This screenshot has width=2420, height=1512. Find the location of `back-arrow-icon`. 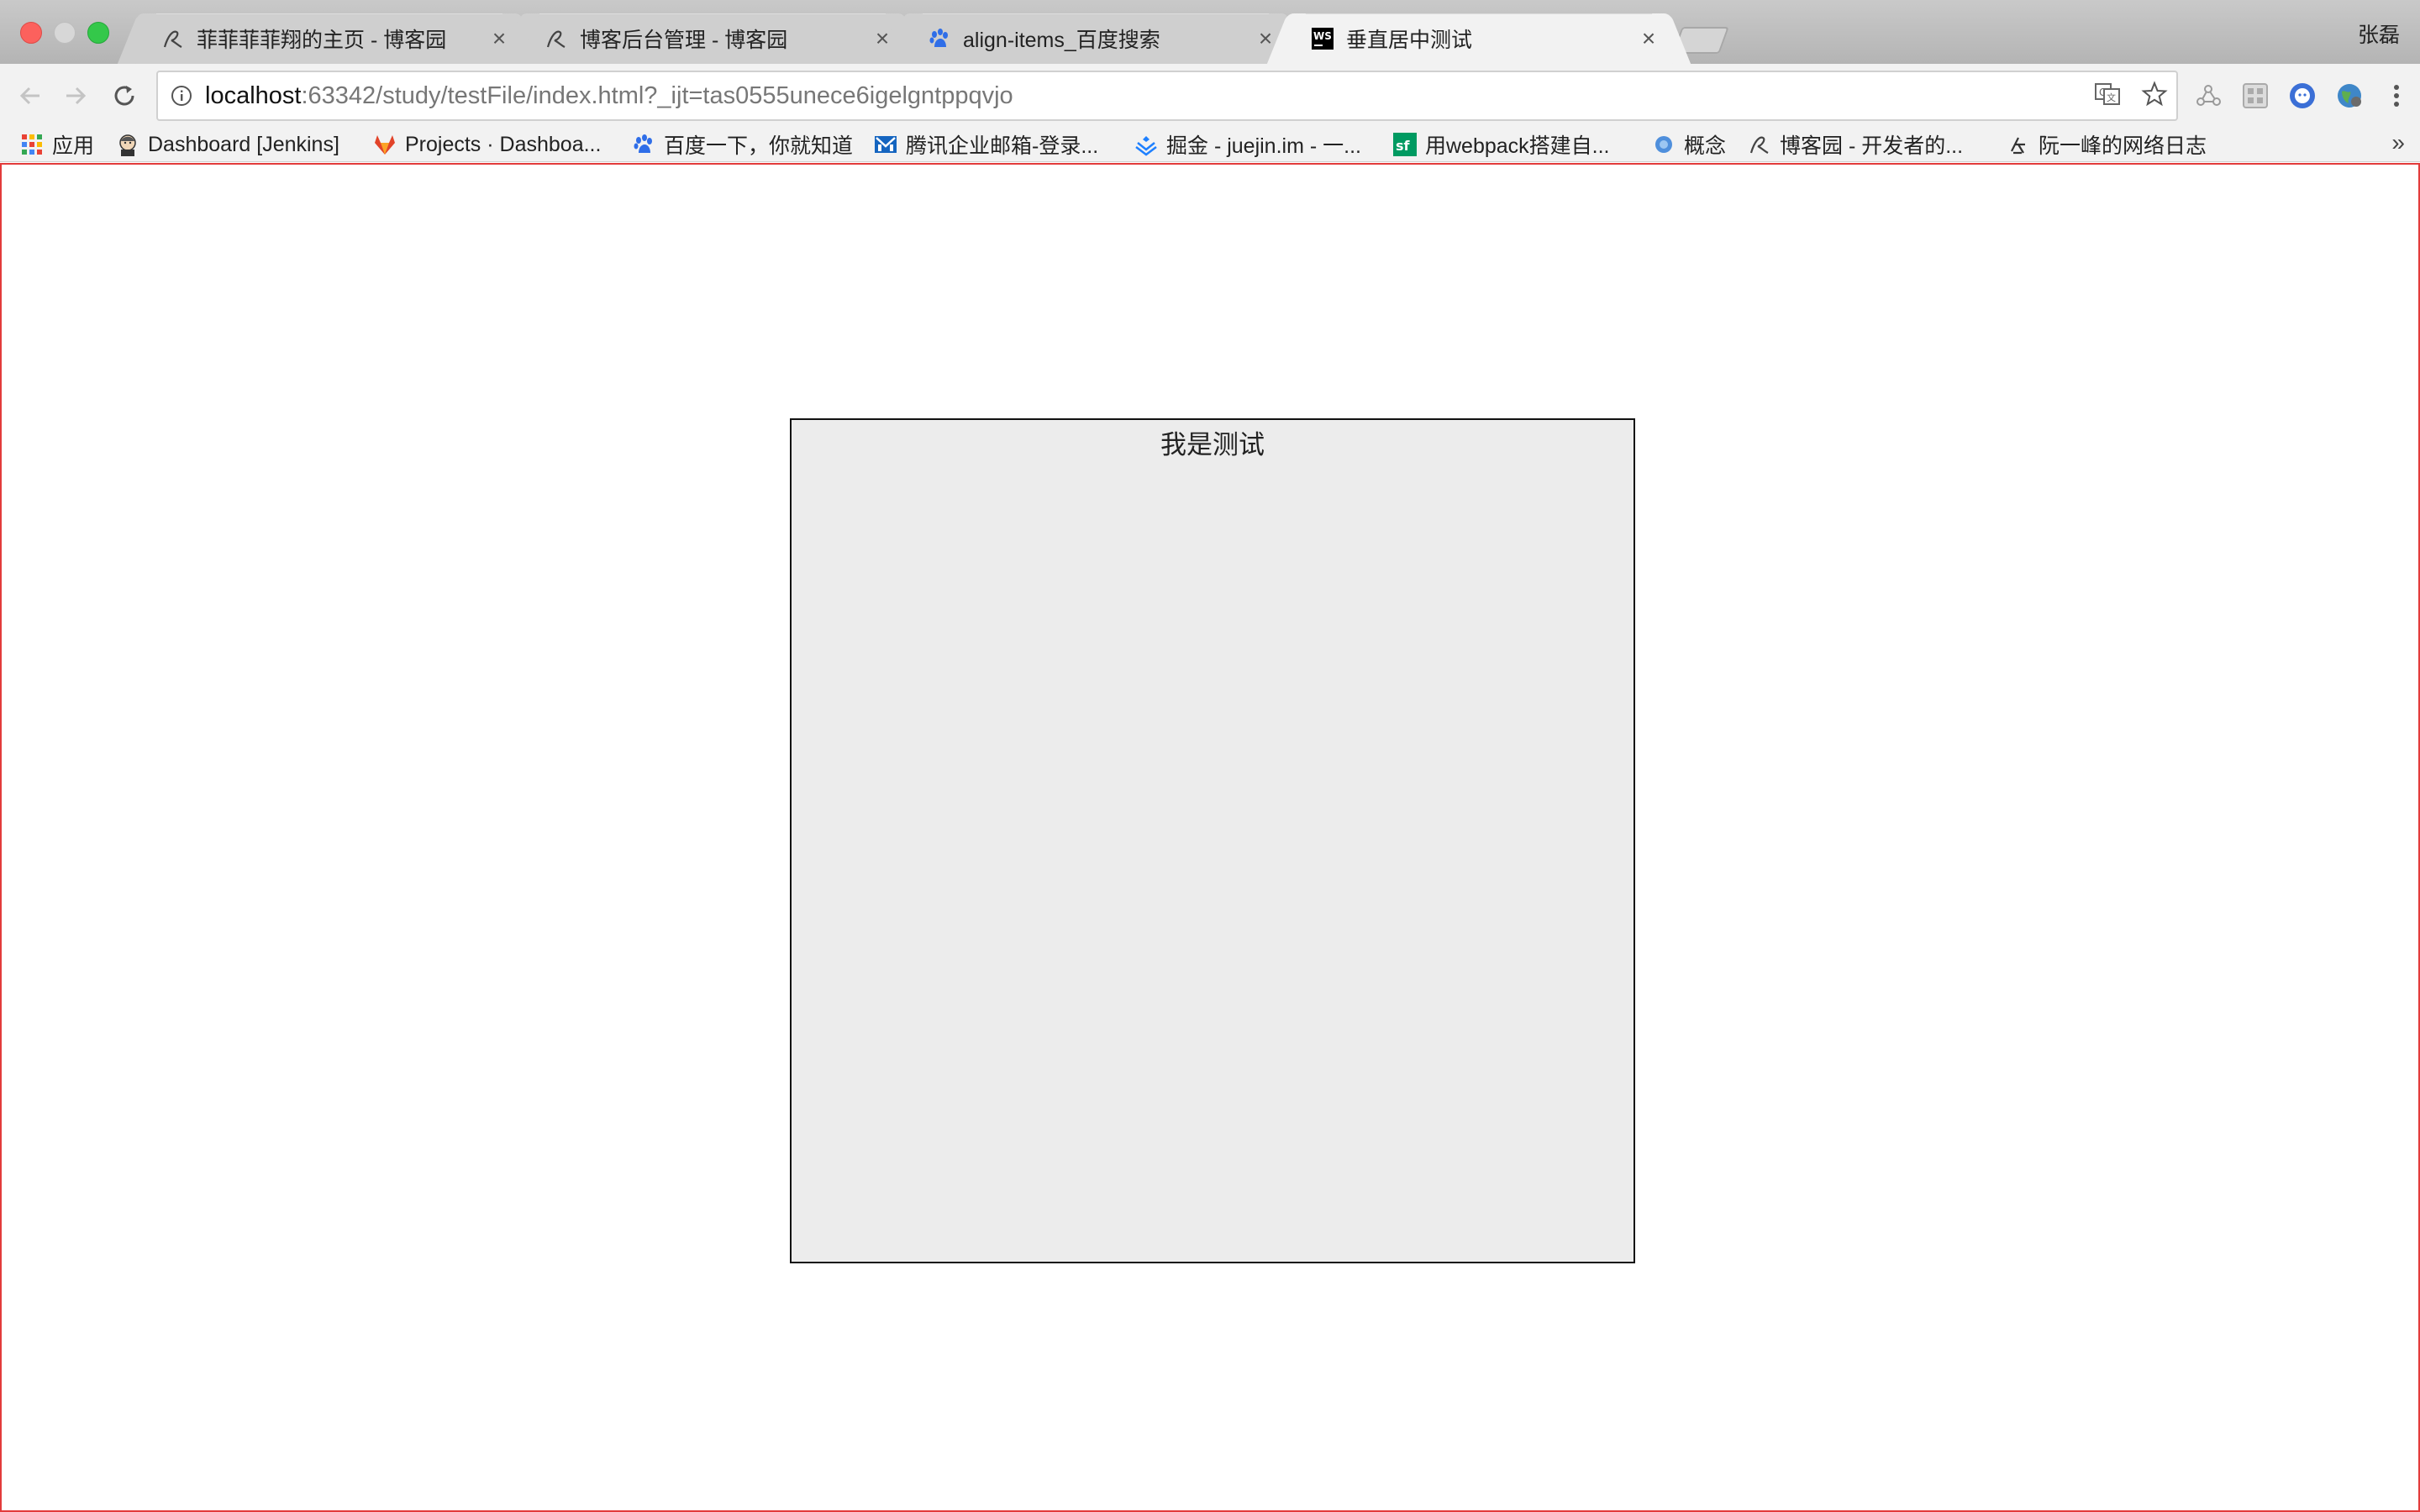

back-arrow-icon is located at coordinates (29, 96).